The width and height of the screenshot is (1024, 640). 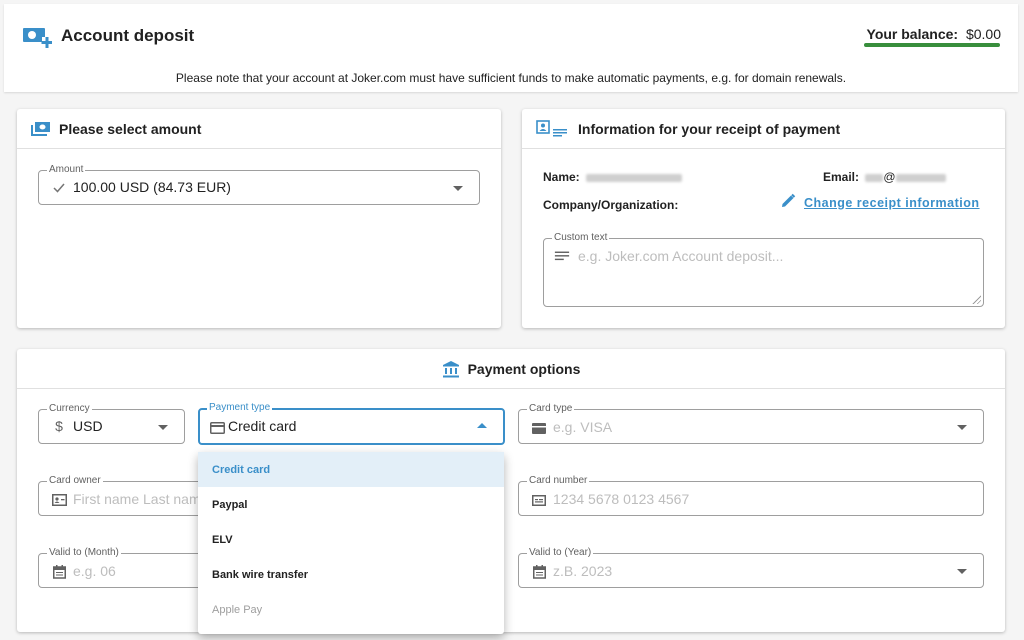 What do you see at coordinates (583, 571) in the screenshot?
I see `valid-year-placeholder: z.B. 2023` at bounding box center [583, 571].